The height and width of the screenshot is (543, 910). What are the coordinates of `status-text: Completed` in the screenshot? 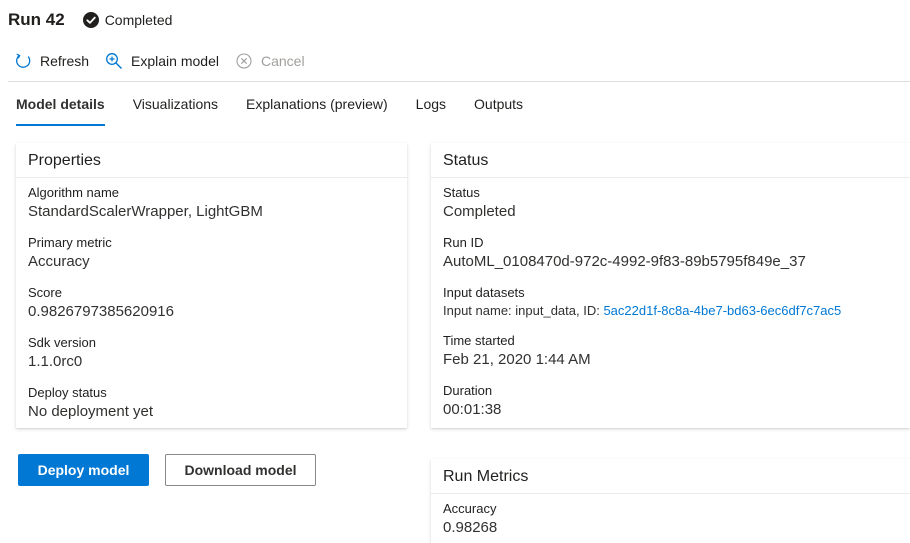 It's located at (138, 20).